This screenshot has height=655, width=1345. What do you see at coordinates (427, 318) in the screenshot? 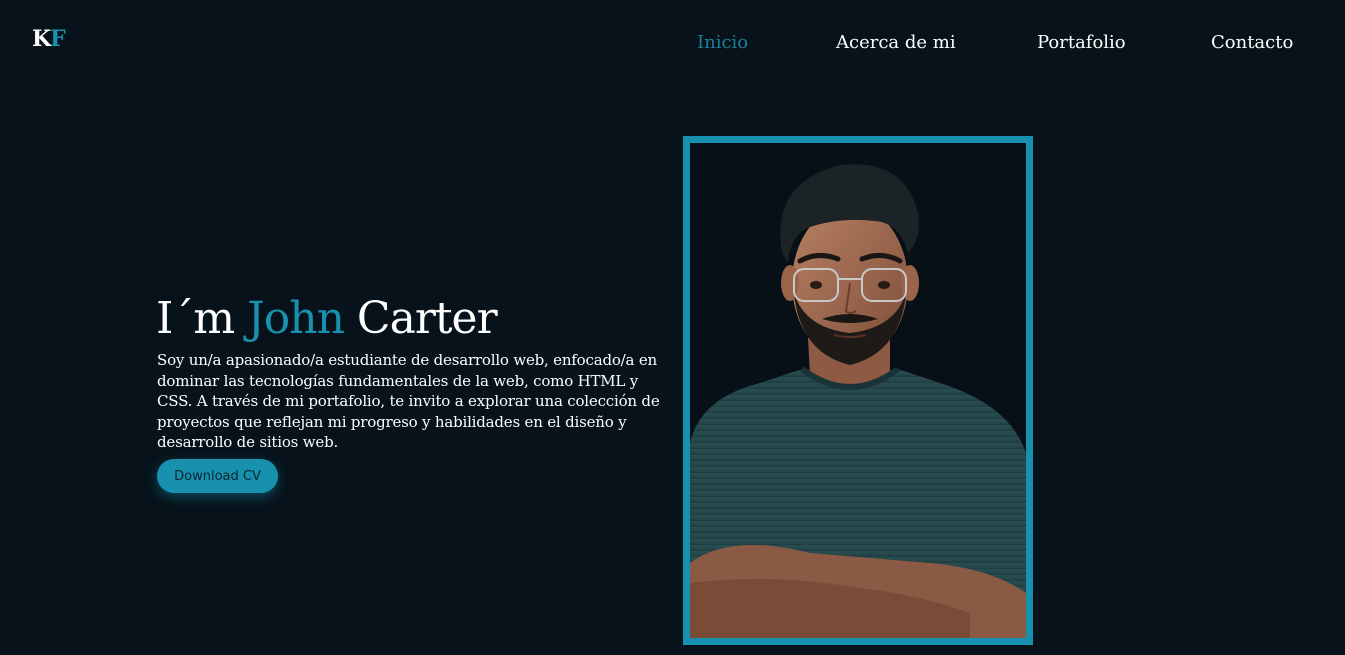
I see `hero-title-last: Carter` at bounding box center [427, 318].